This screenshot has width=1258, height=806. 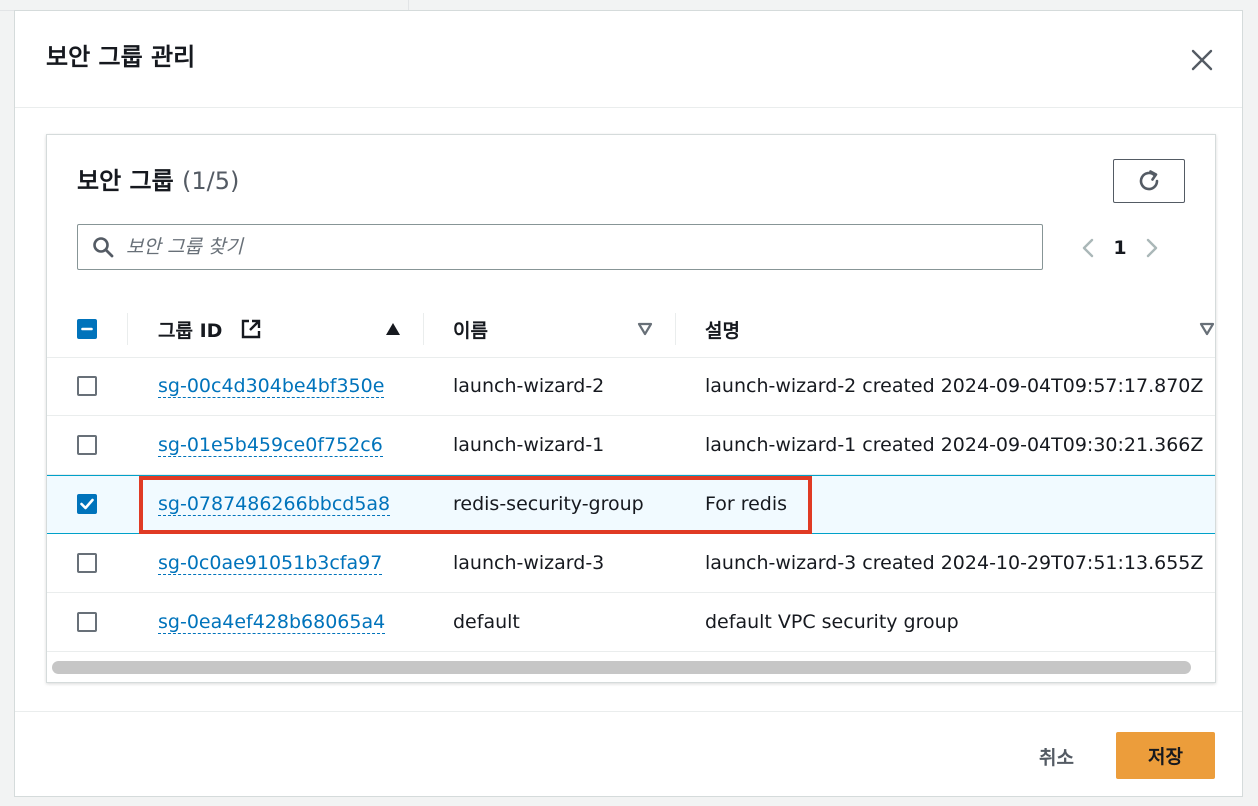 I want to click on search-input, so click(x=583, y=247).